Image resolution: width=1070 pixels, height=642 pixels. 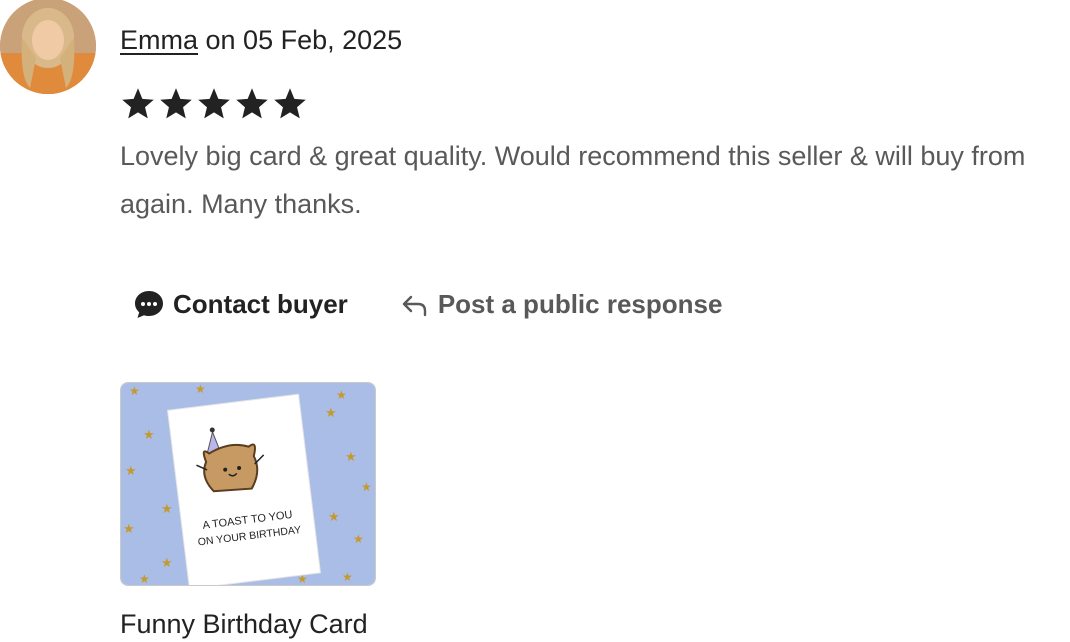 What do you see at coordinates (414, 306) in the screenshot?
I see `reply-arrow-icon` at bounding box center [414, 306].